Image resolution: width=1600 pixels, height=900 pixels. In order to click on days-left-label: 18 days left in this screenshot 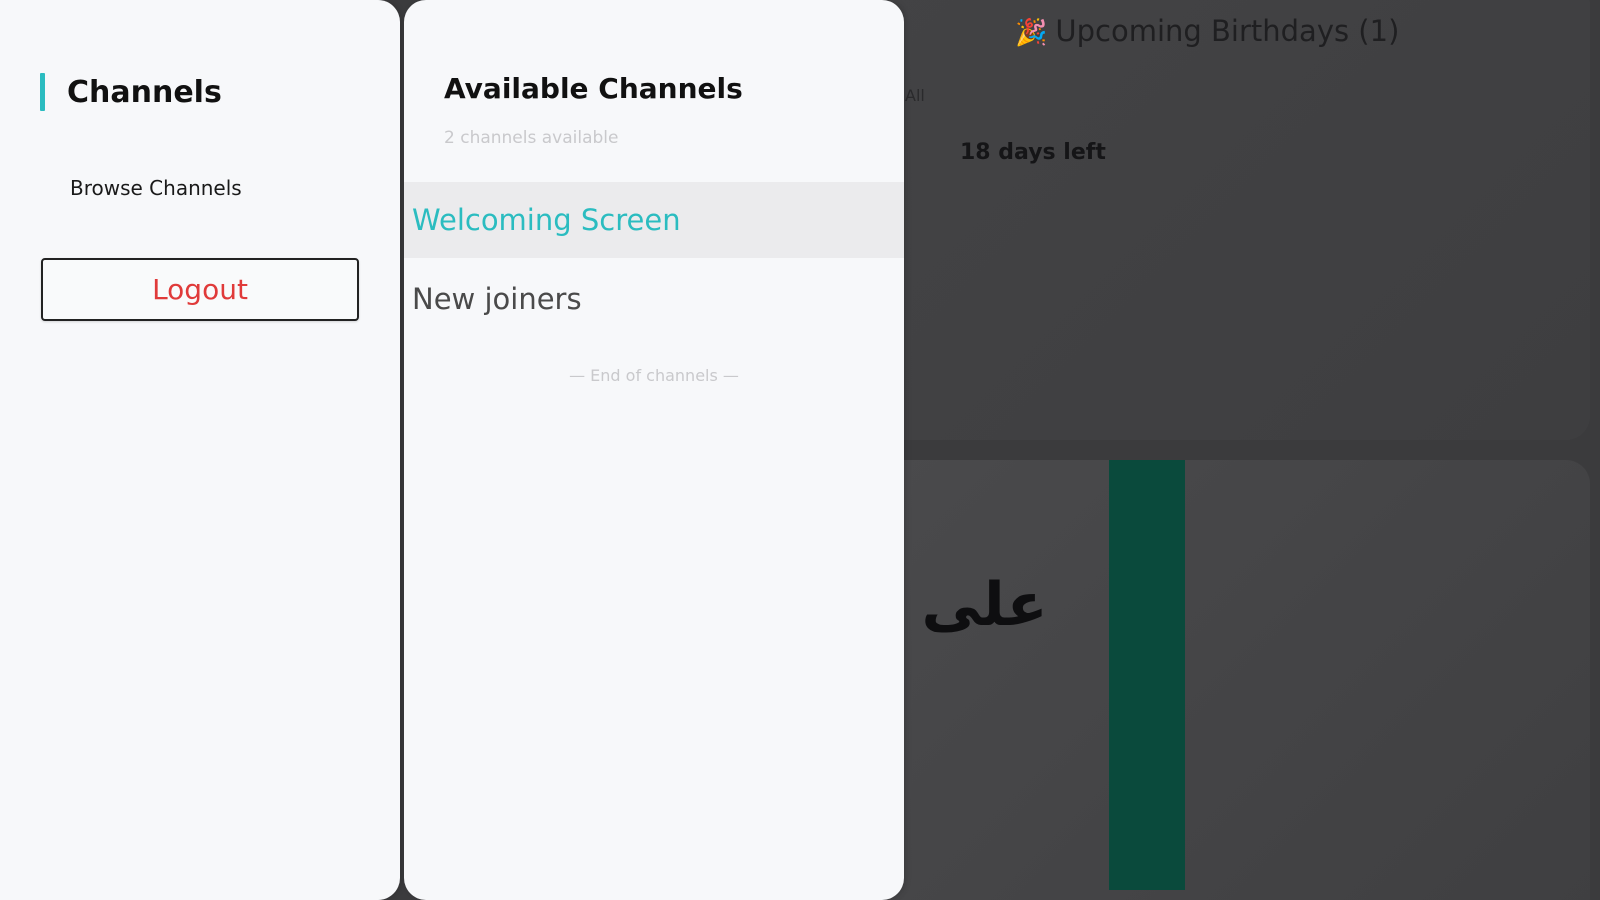, I will do `click(1033, 152)`.